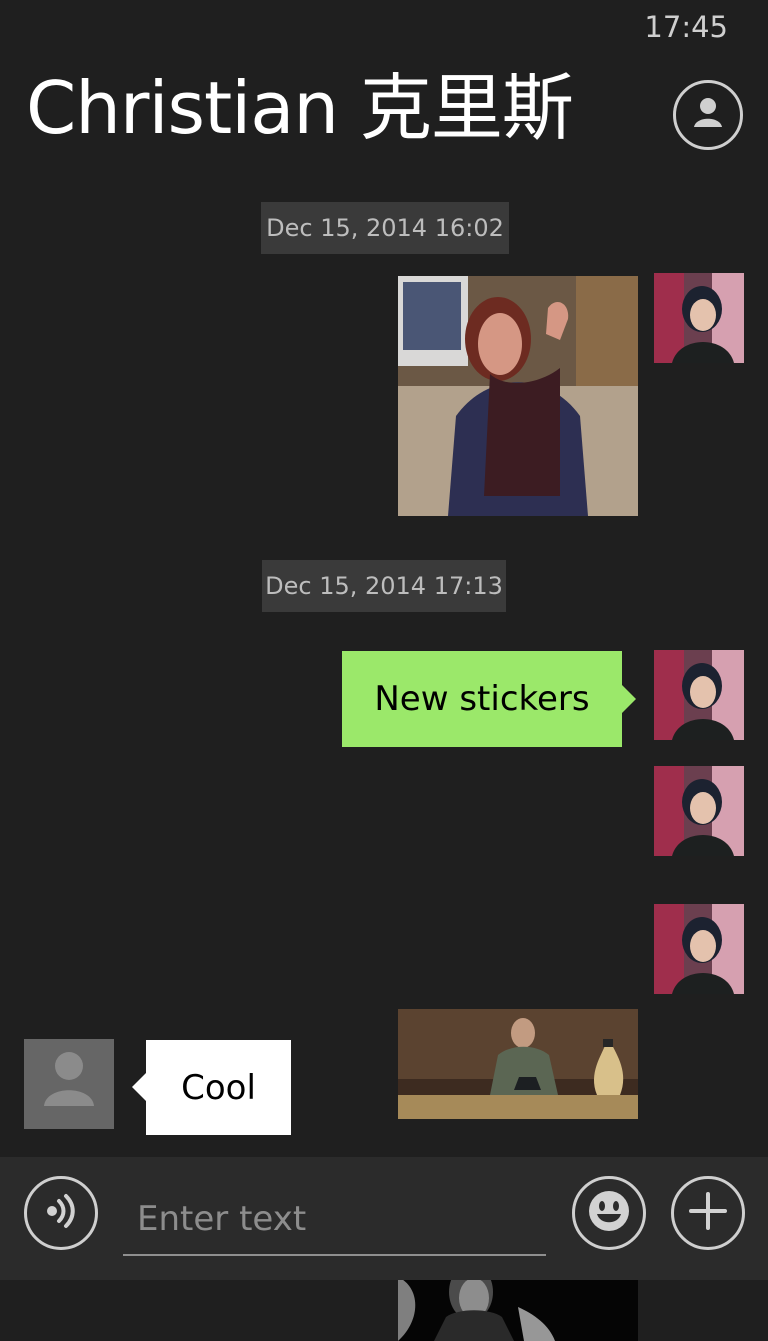  I want to click on voice-icon, so click(61, 1213).